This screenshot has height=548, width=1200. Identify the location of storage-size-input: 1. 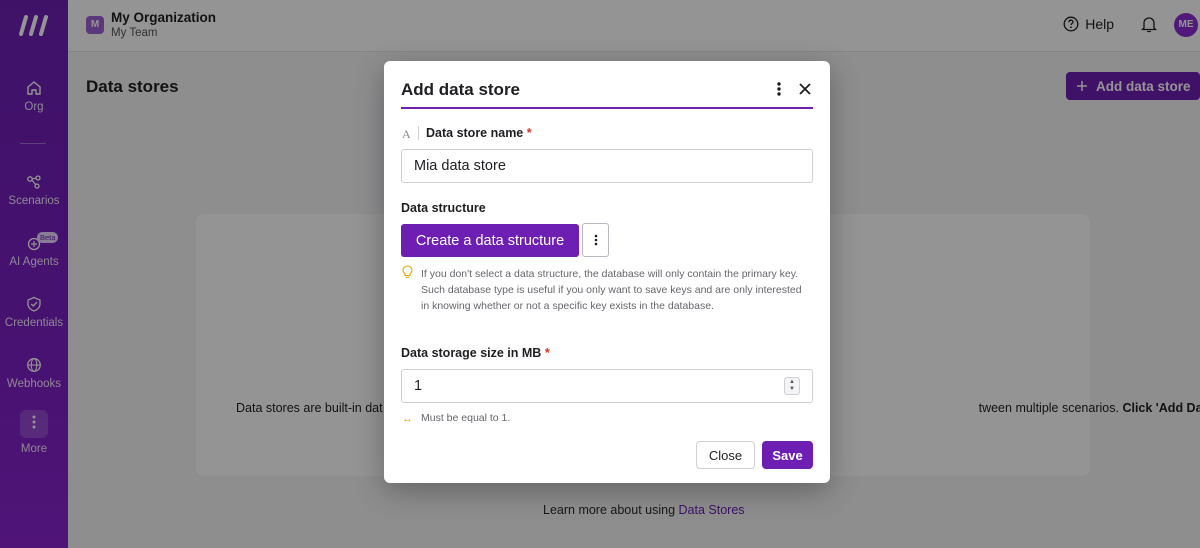
(607, 386).